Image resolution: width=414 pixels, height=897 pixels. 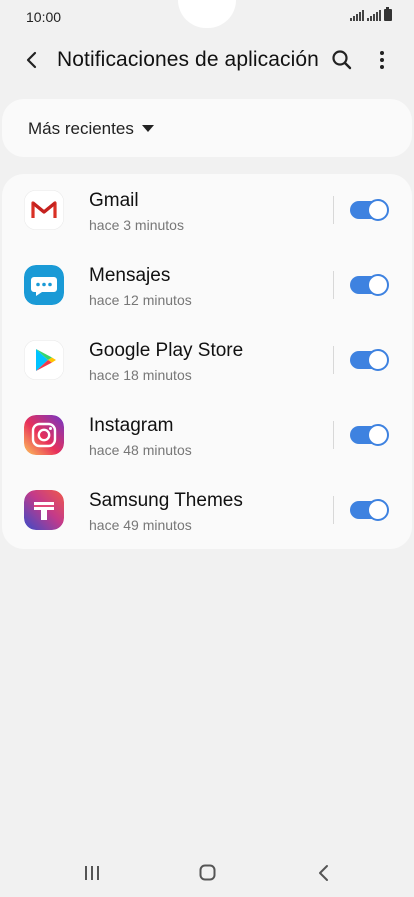 I want to click on status-bar: 10:00, so click(x=207, y=17).